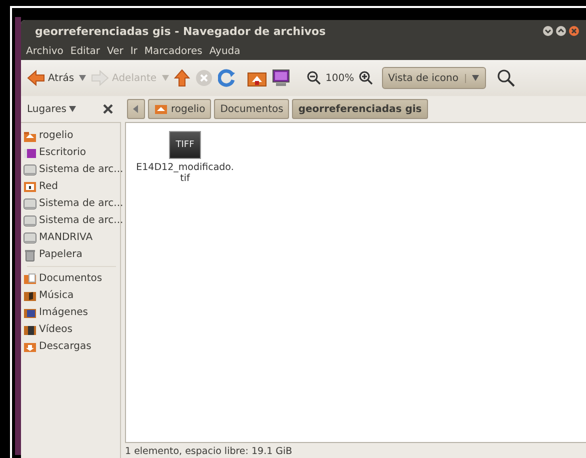  Describe the element at coordinates (313, 78) in the screenshot. I see `zoom-out-icon` at that location.